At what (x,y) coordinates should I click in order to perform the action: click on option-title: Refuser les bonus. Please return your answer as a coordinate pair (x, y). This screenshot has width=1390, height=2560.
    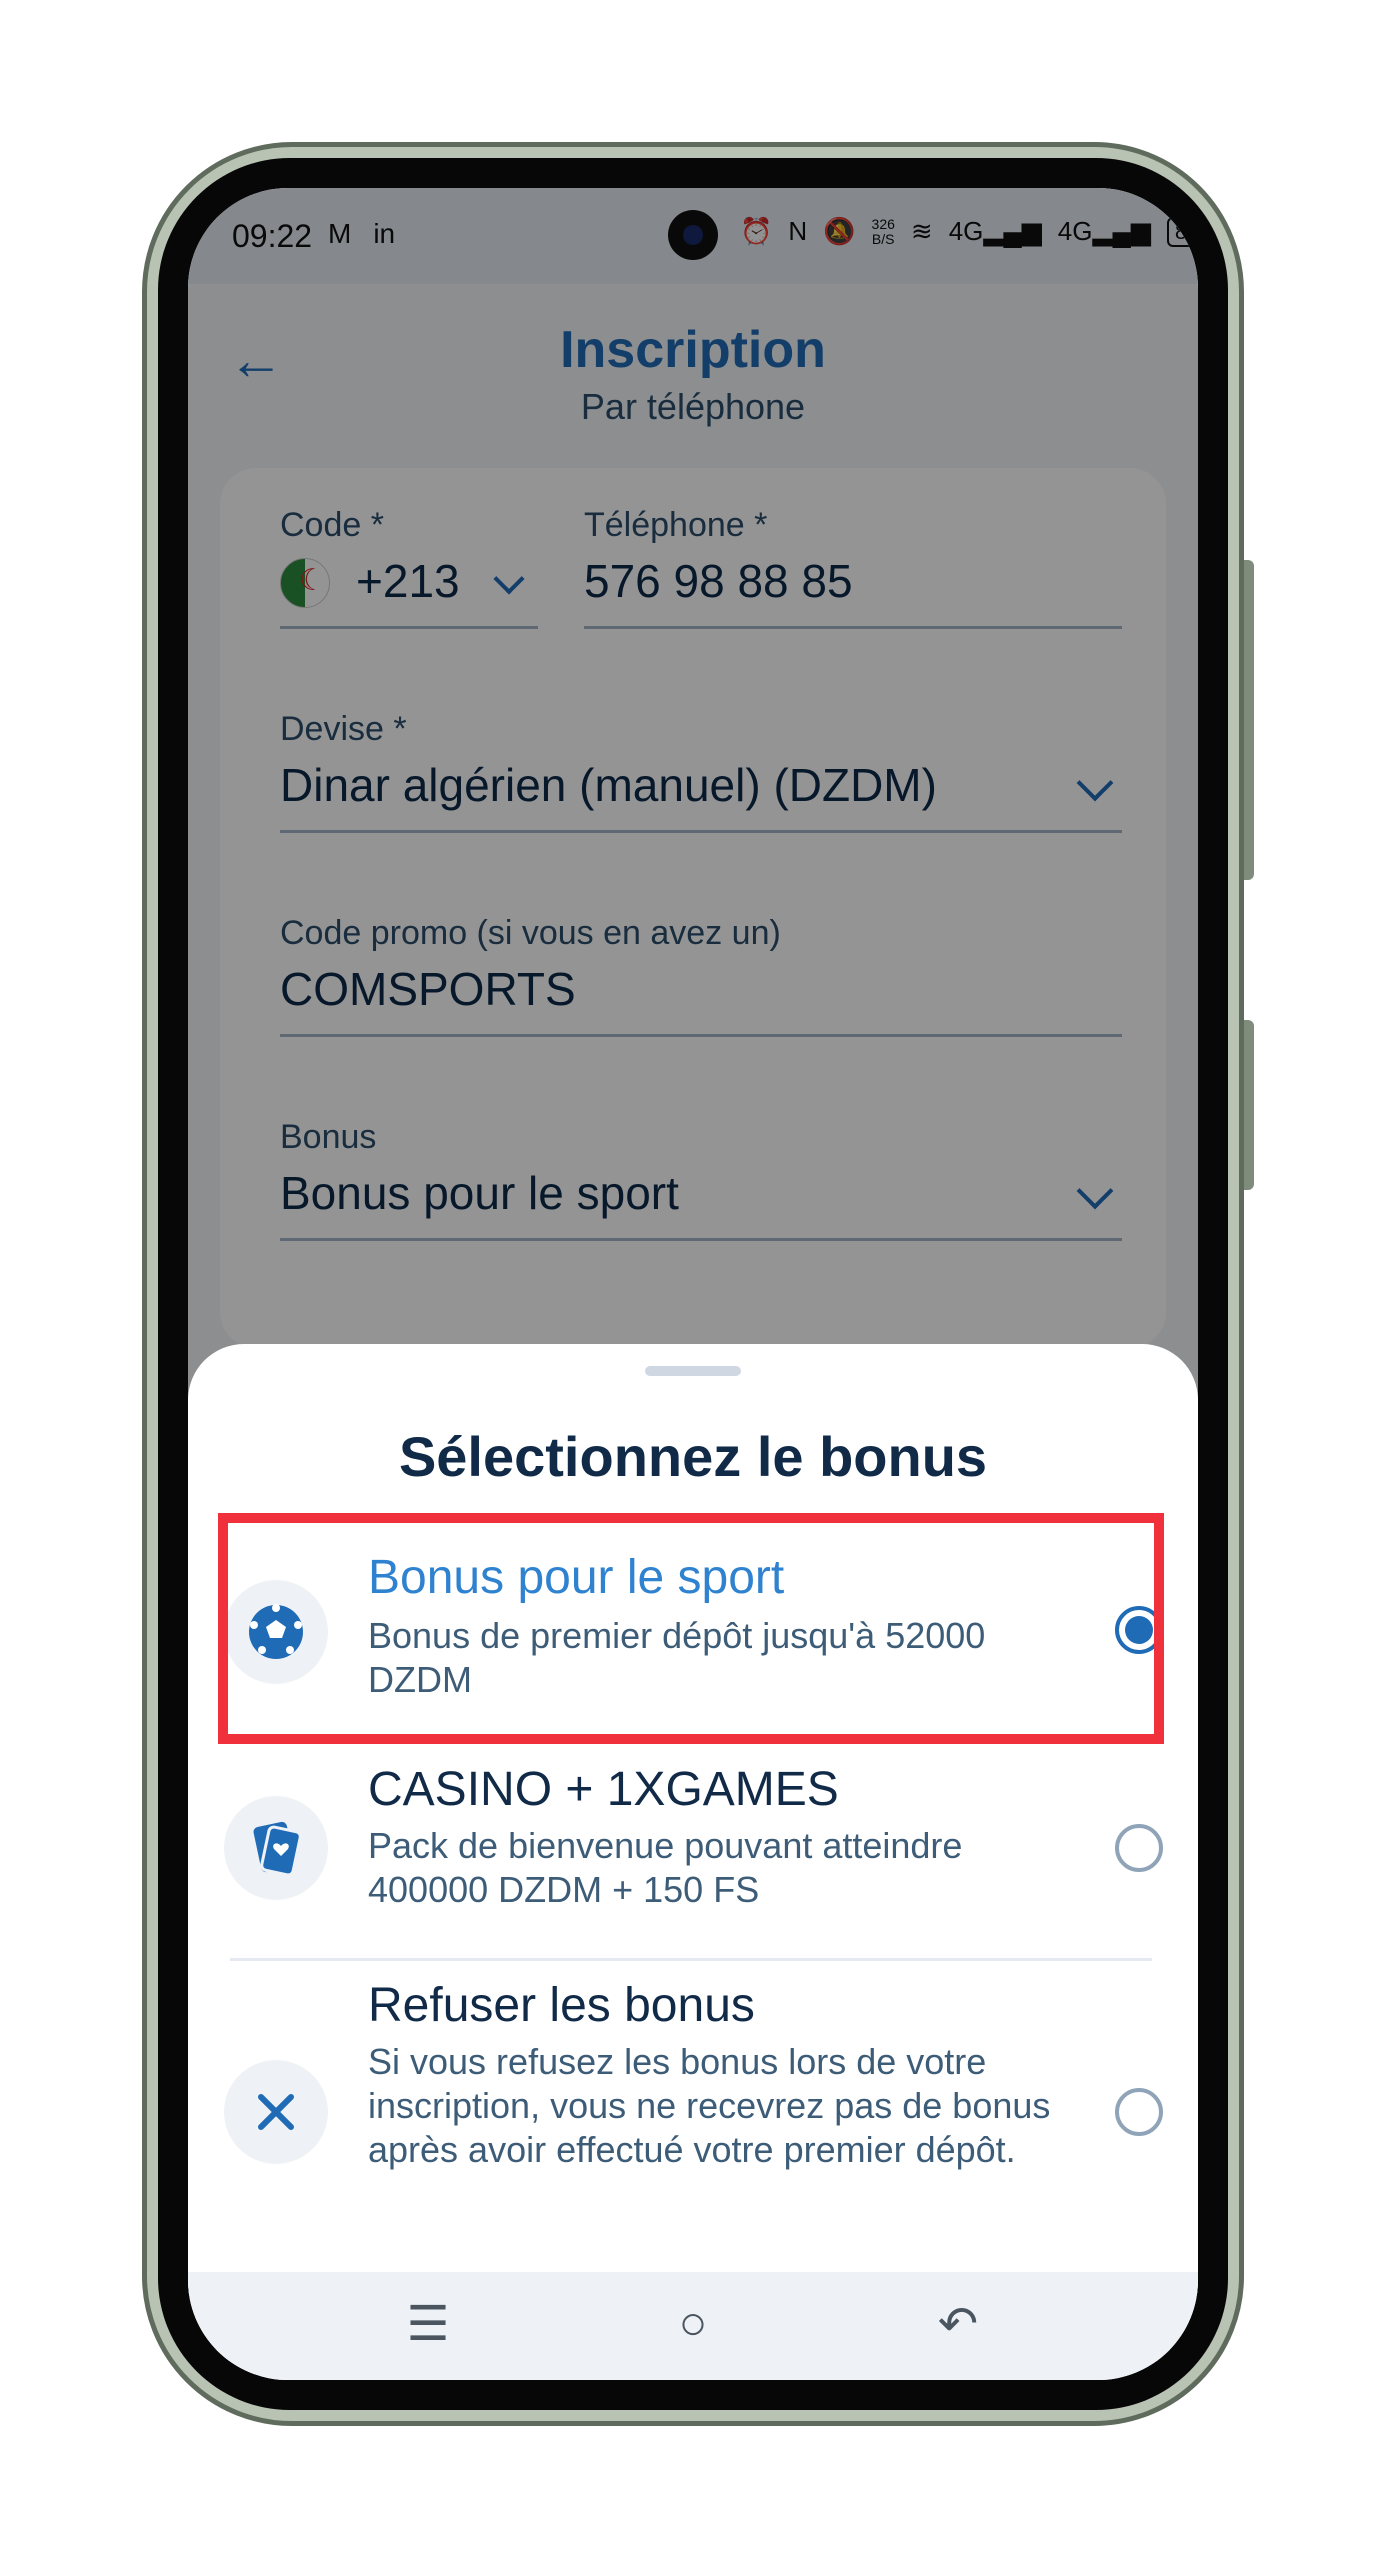
    Looking at the image, I should click on (561, 2005).